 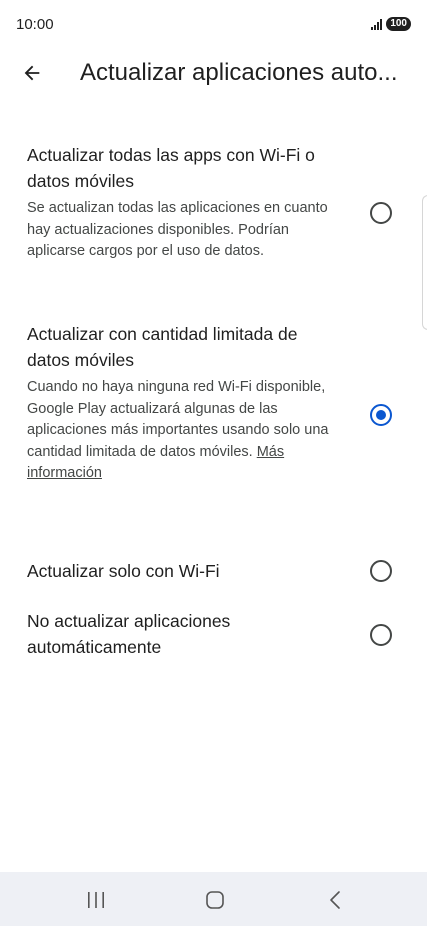 I want to click on back-button, so click(x=32, y=73).